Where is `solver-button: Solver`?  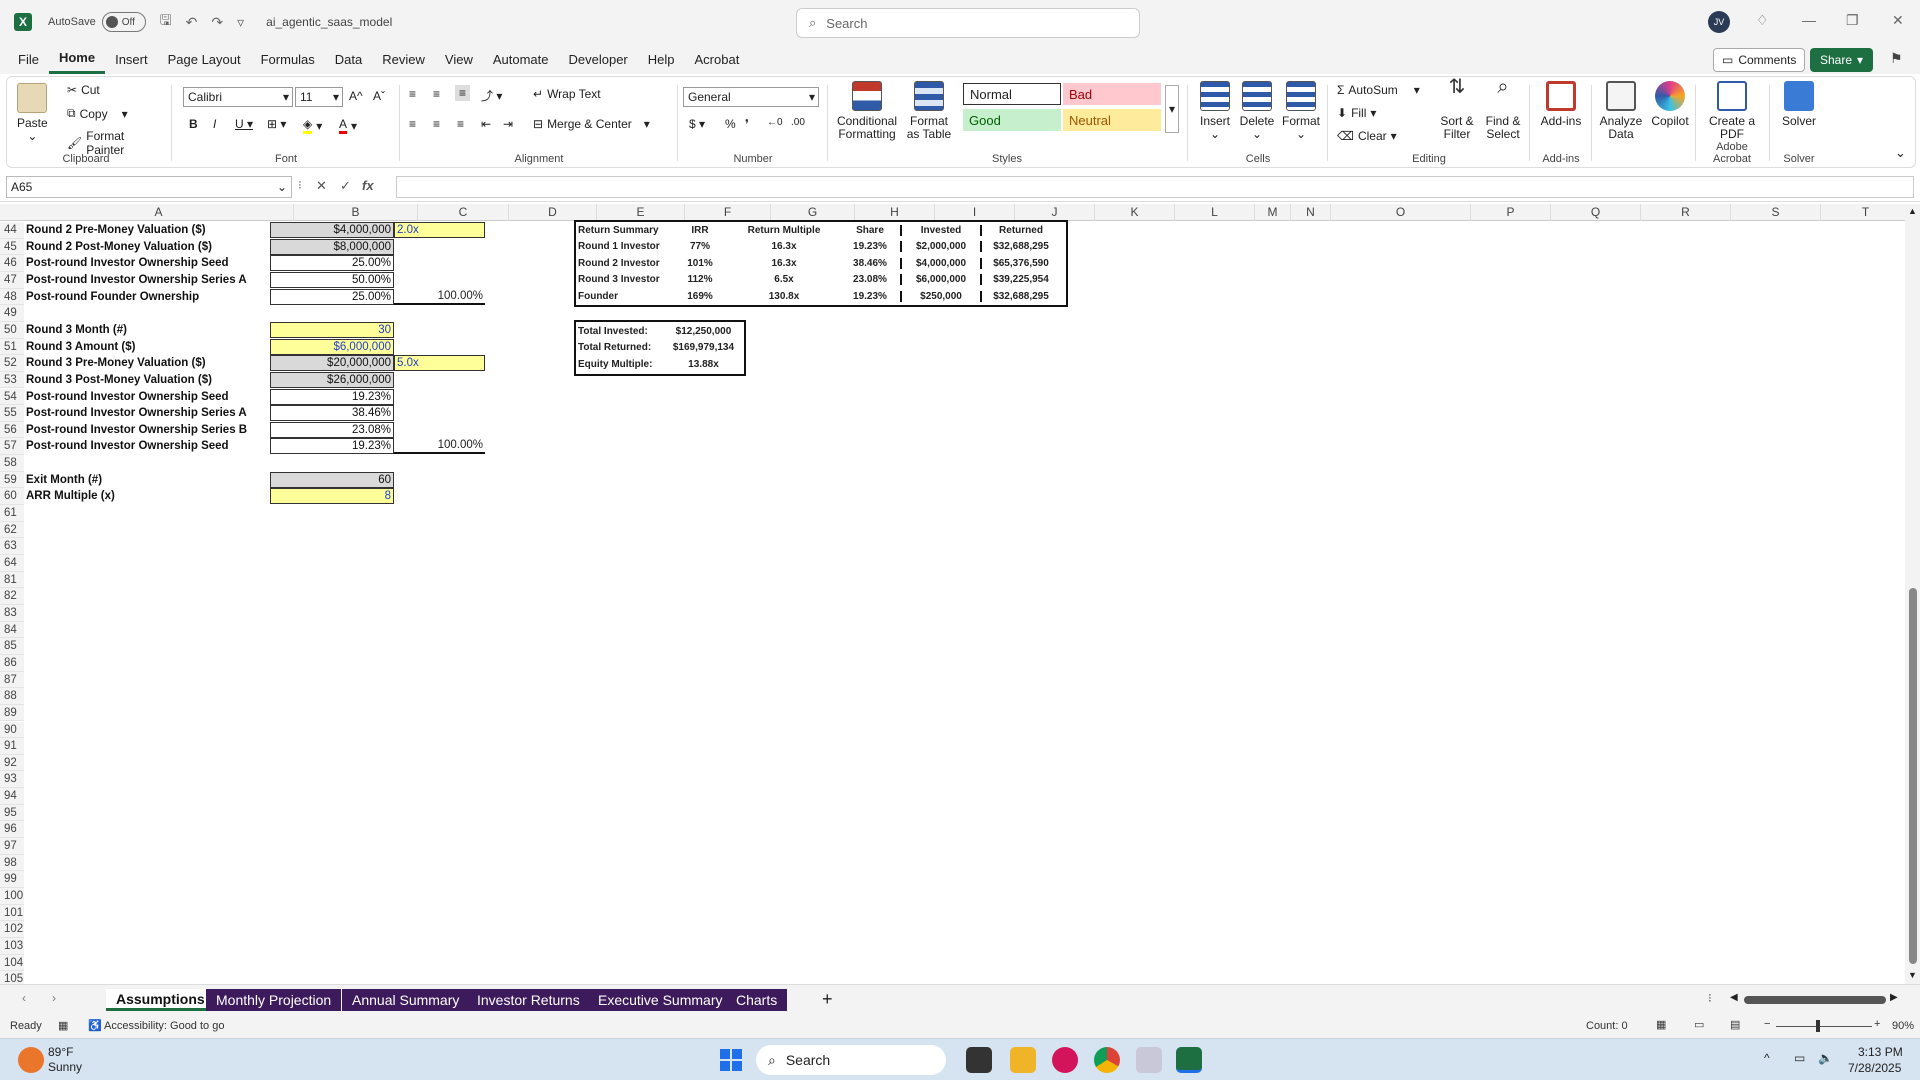
solver-button: Solver is located at coordinates (1799, 104).